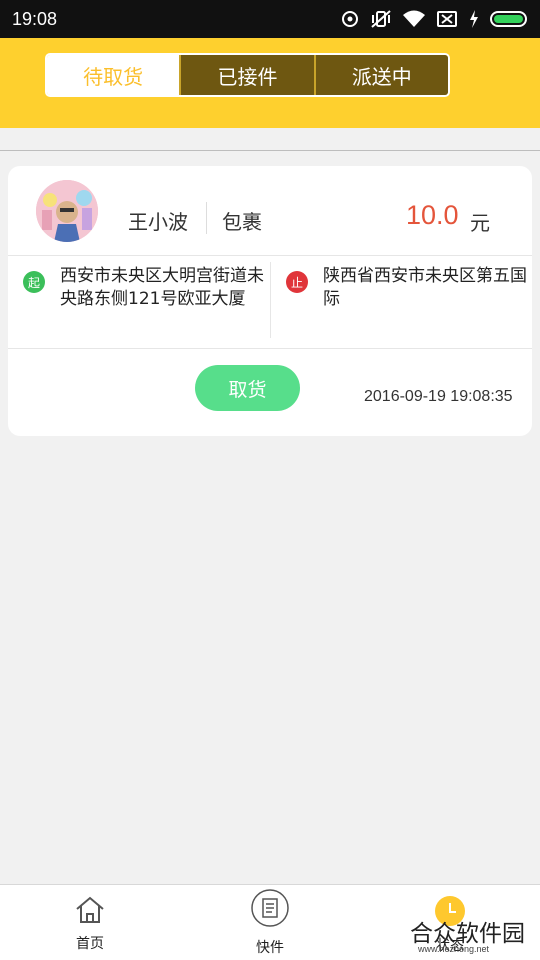 This screenshot has width=540, height=960. What do you see at coordinates (480, 223) in the screenshot?
I see `price-unit: 元` at bounding box center [480, 223].